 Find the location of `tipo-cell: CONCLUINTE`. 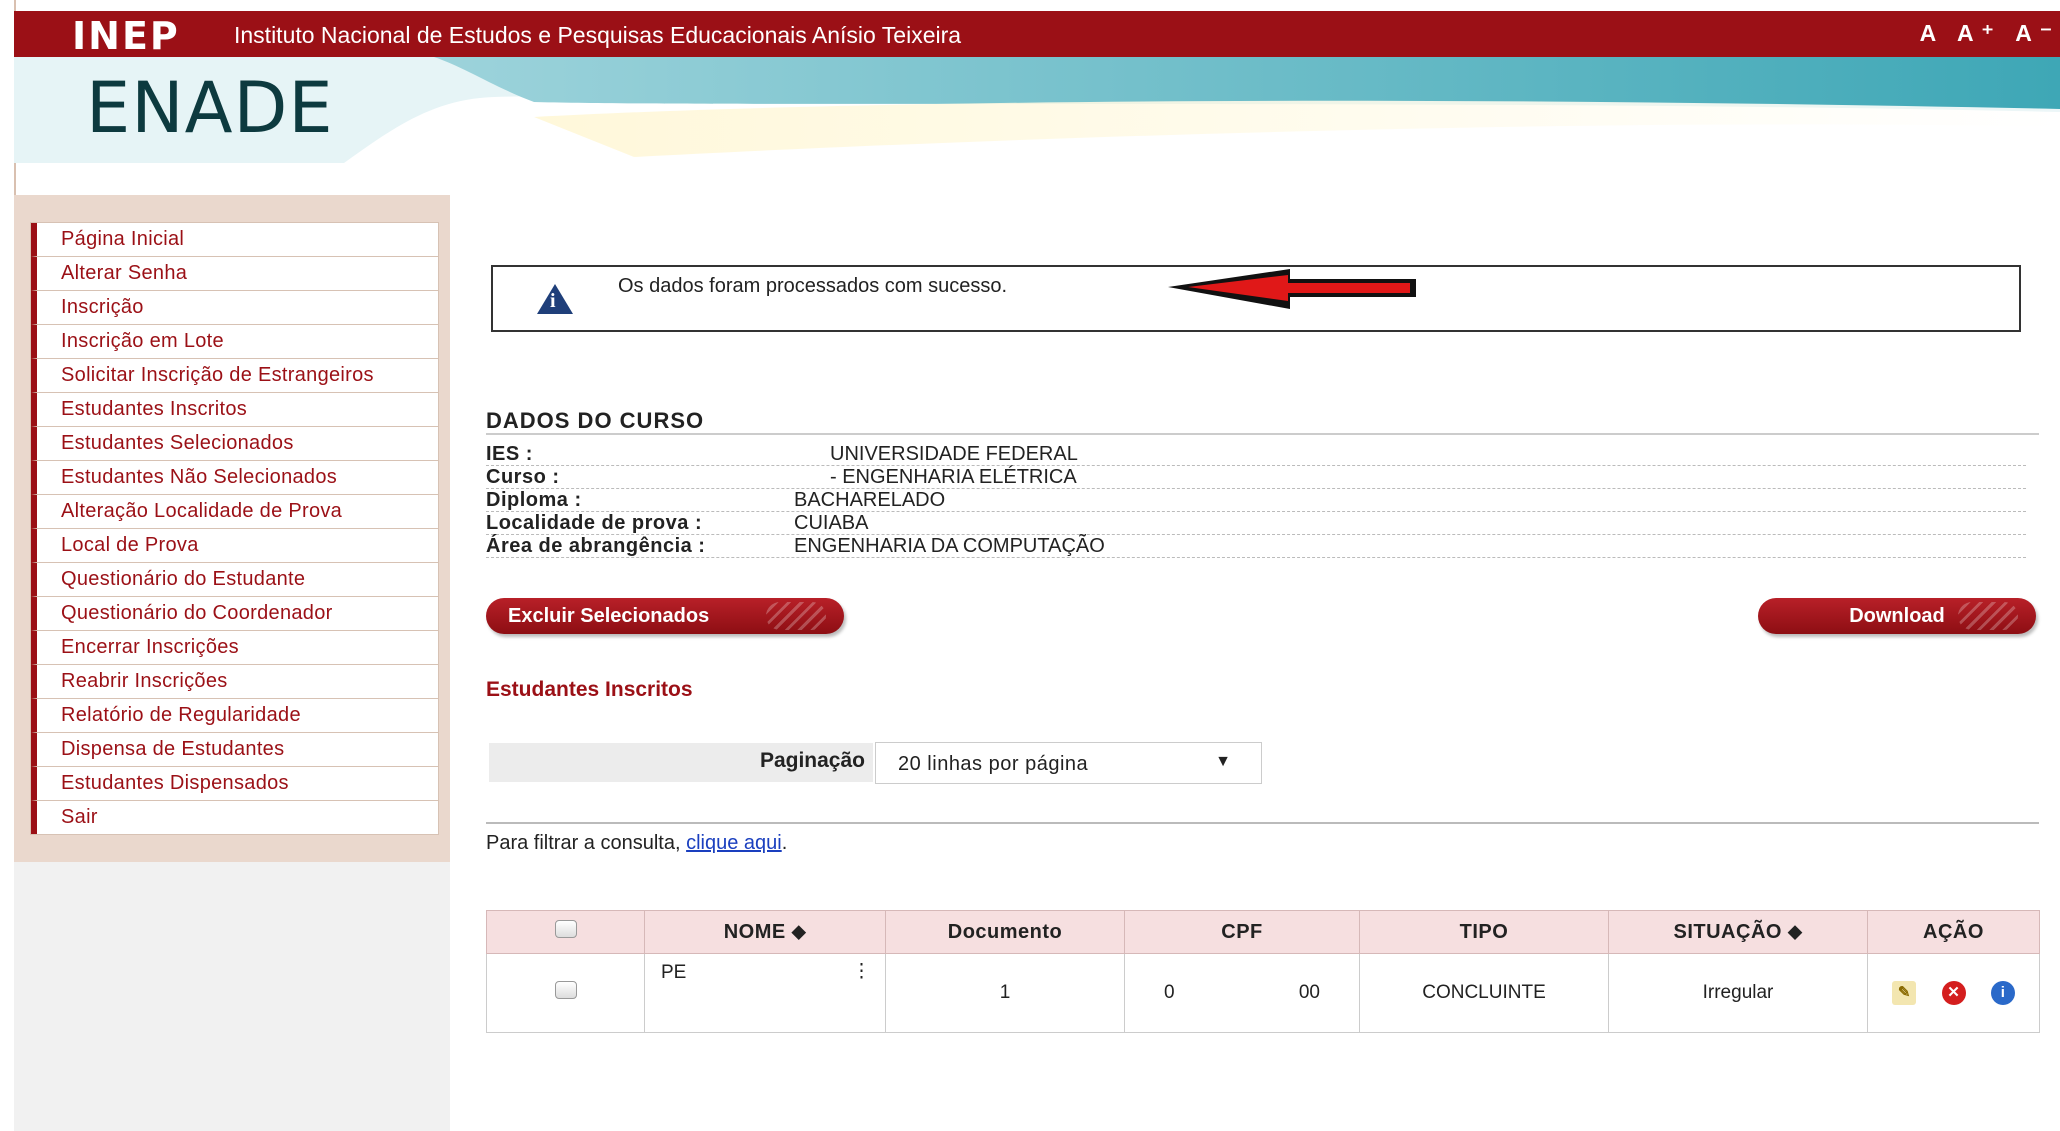

tipo-cell: CONCLUINTE is located at coordinates (1484, 993).